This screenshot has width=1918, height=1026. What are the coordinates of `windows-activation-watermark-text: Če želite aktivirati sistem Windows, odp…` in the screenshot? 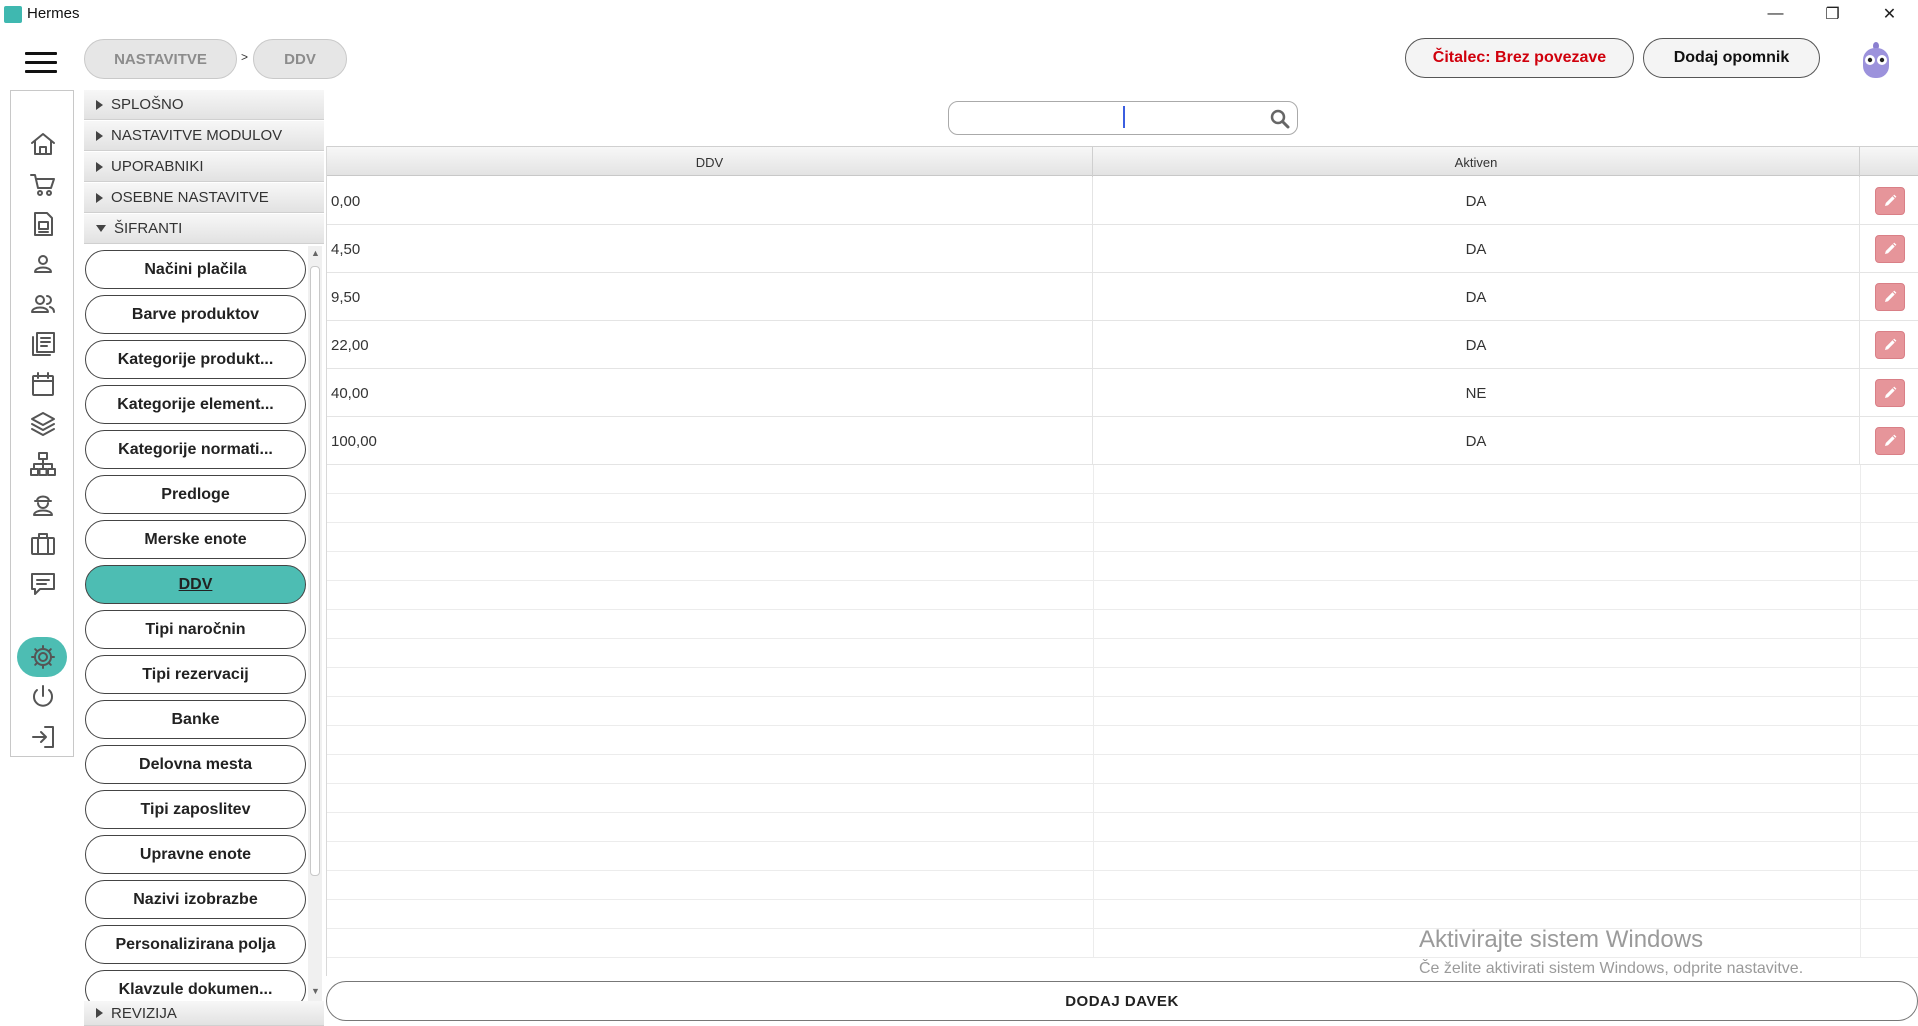 It's located at (1611, 968).